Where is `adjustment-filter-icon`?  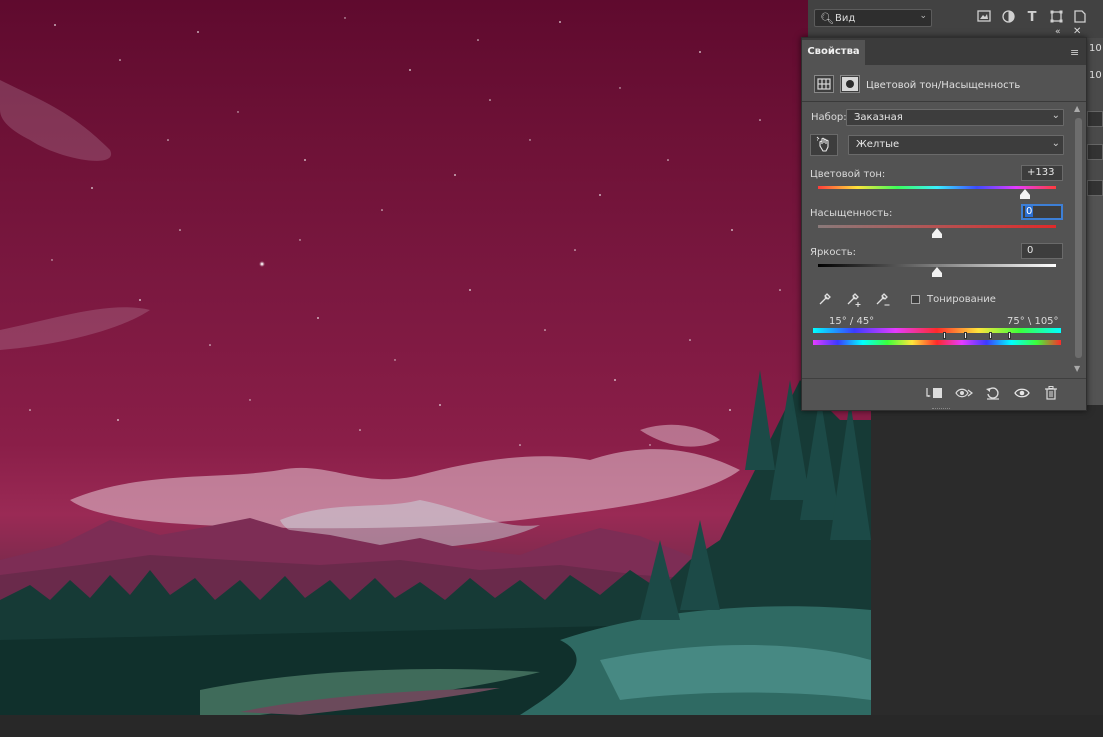 adjustment-filter-icon is located at coordinates (1008, 18).